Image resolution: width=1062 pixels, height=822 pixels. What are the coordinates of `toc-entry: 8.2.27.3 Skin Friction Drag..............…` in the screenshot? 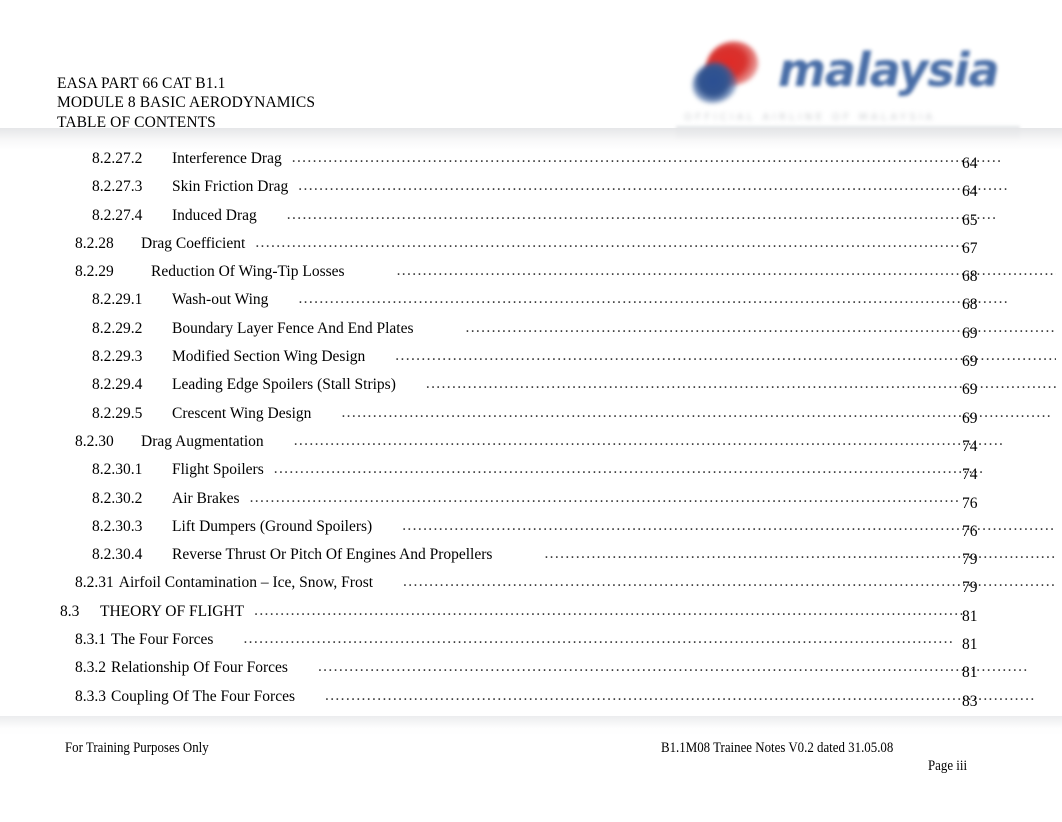 It's located at (531, 191).